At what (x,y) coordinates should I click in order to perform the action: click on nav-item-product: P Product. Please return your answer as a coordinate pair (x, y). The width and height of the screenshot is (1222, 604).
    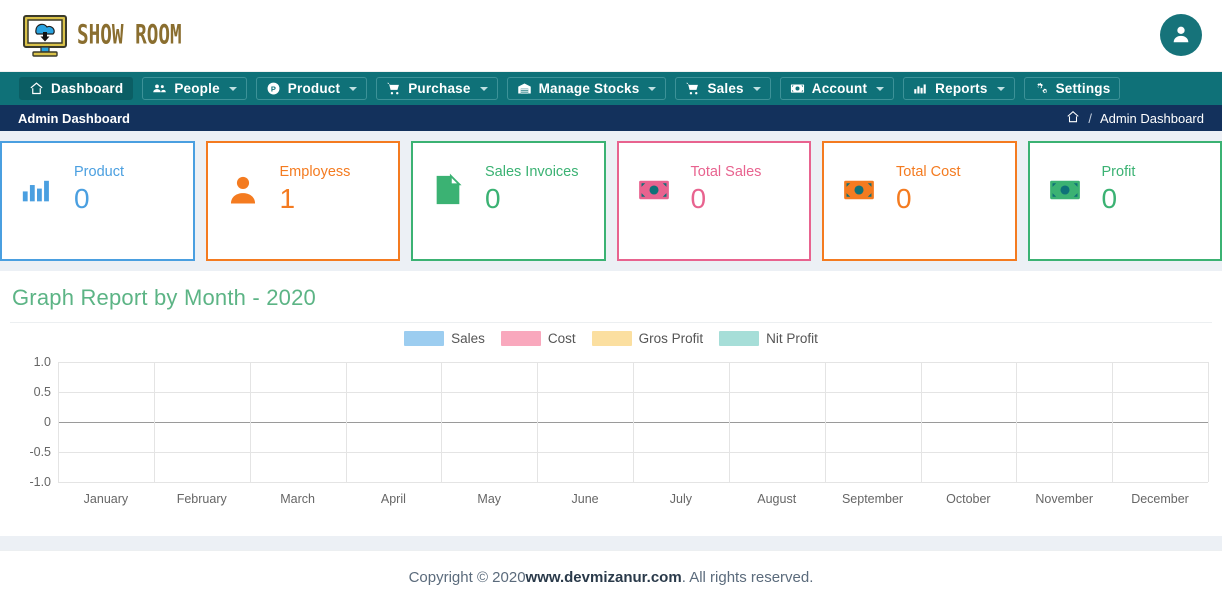
    Looking at the image, I should click on (311, 88).